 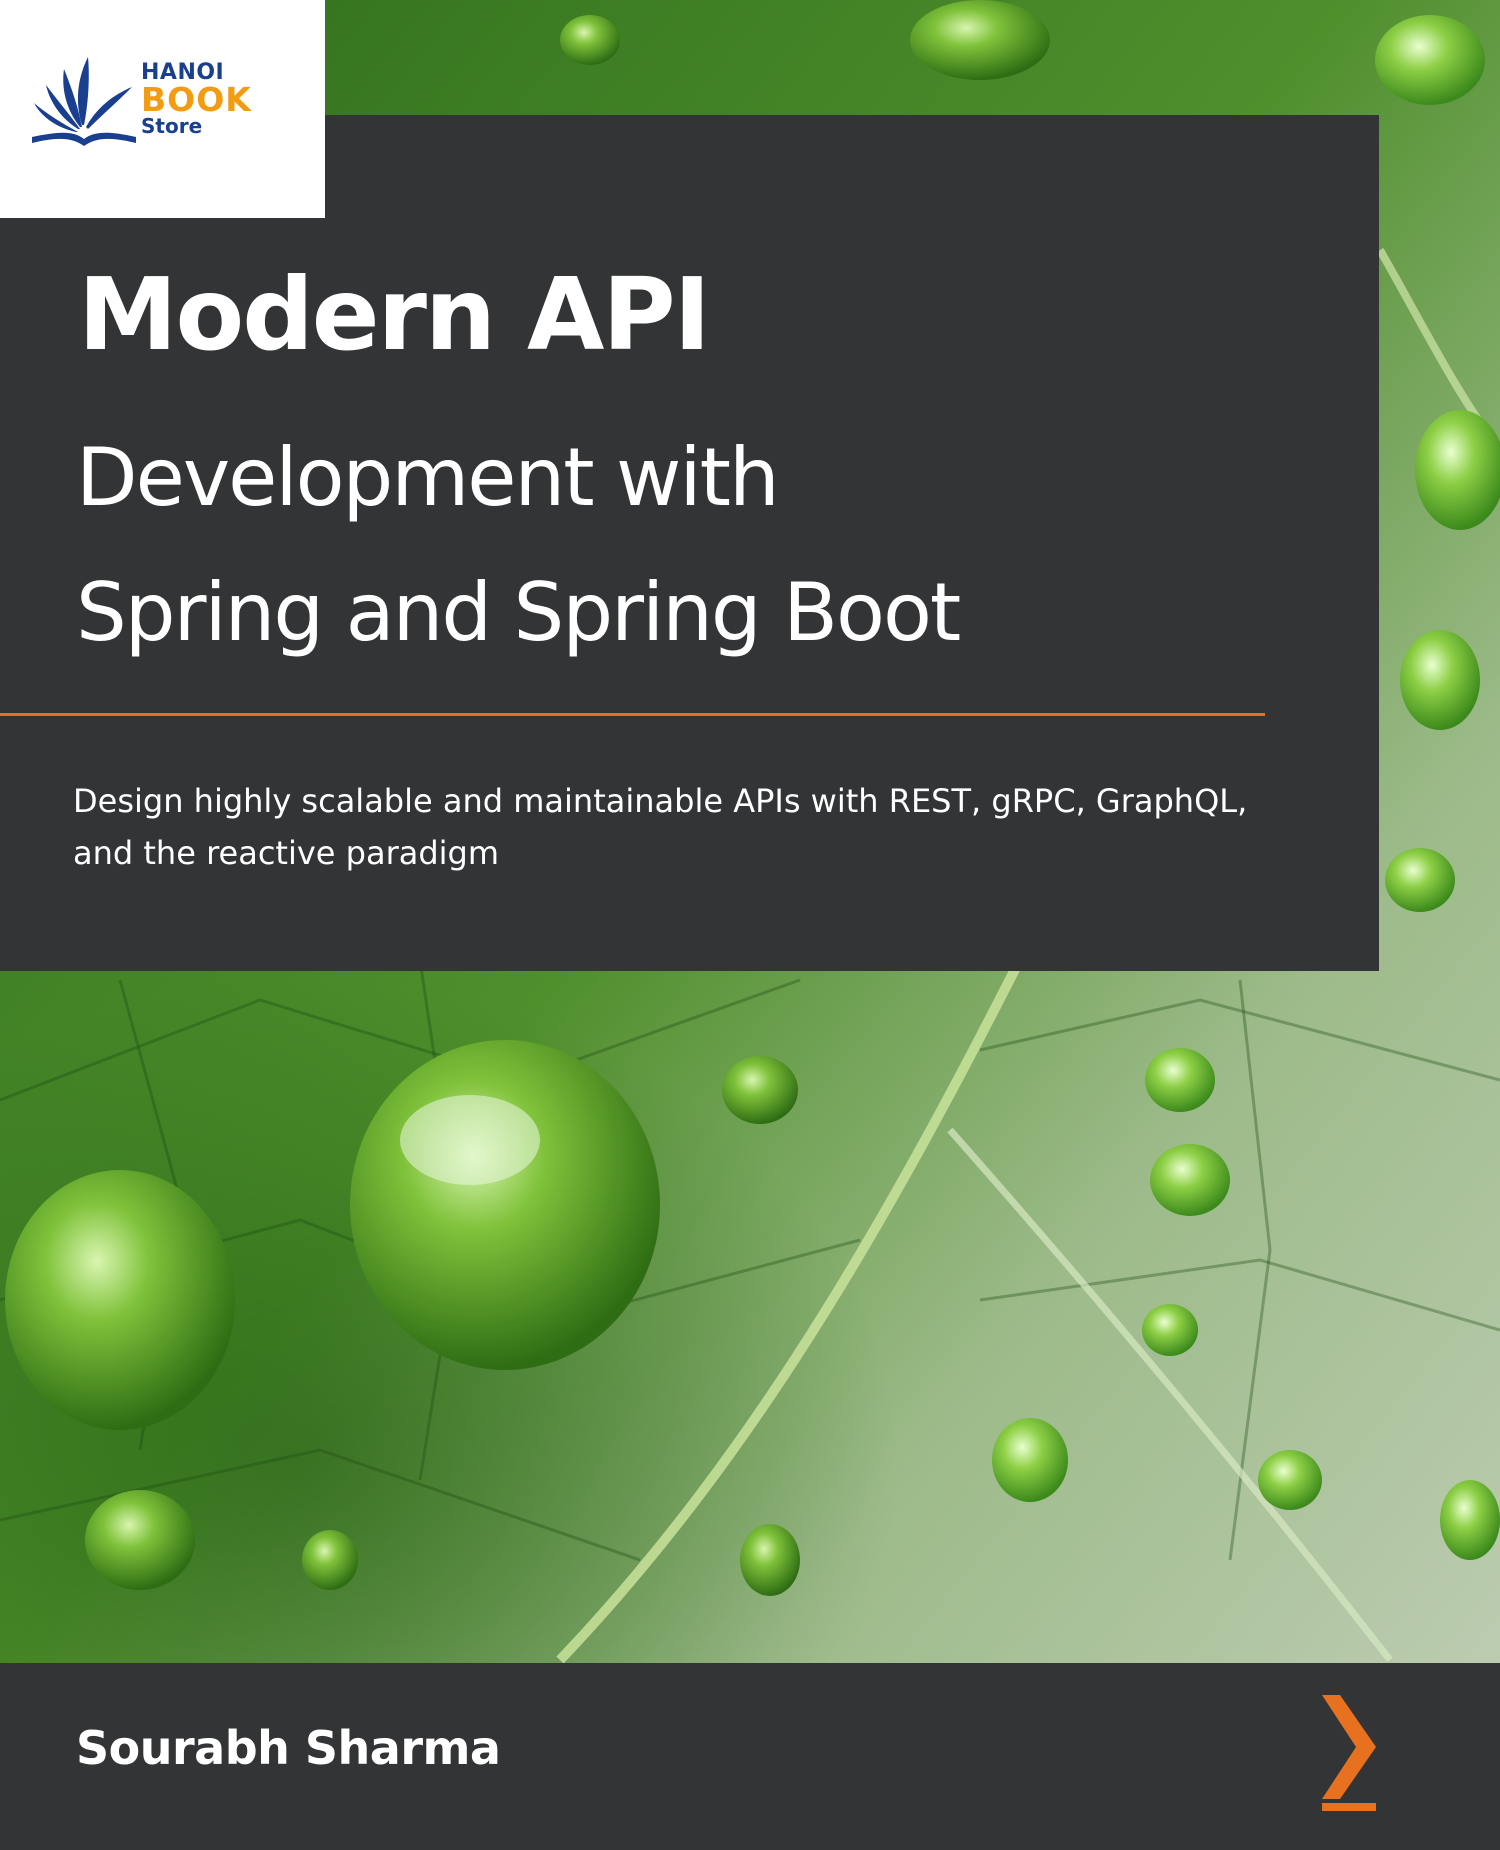 What do you see at coordinates (518, 612) in the screenshot?
I see `book-title-line-3: Spring and Spring Boot` at bounding box center [518, 612].